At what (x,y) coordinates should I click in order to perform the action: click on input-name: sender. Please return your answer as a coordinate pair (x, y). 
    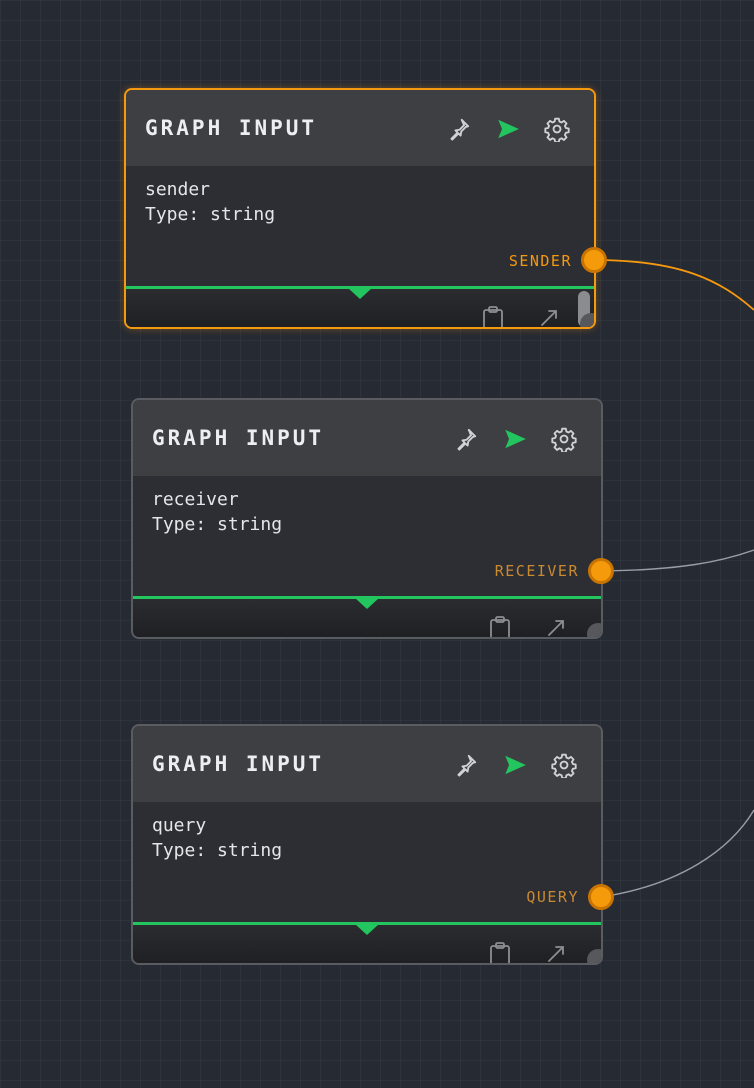
    Looking at the image, I should click on (178, 189).